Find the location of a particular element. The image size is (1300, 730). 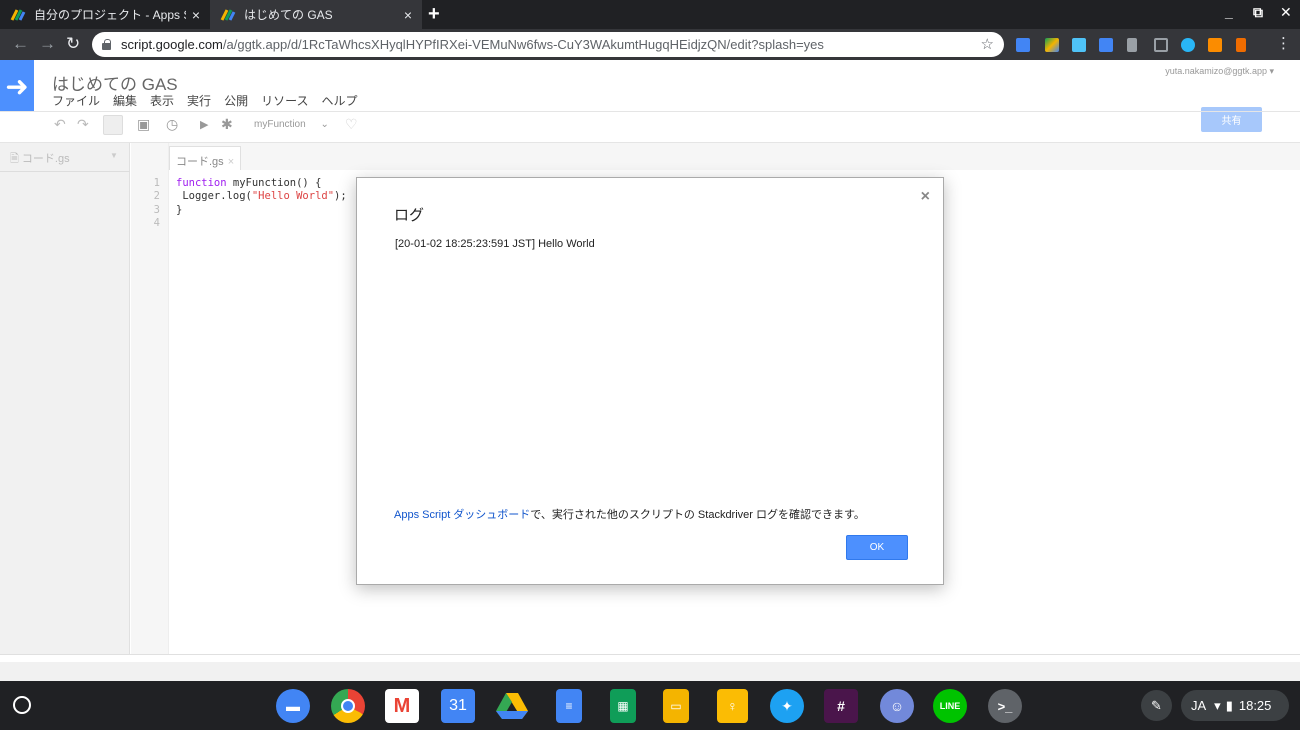

pip-extension-icon is located at coordinates (1161, 45).